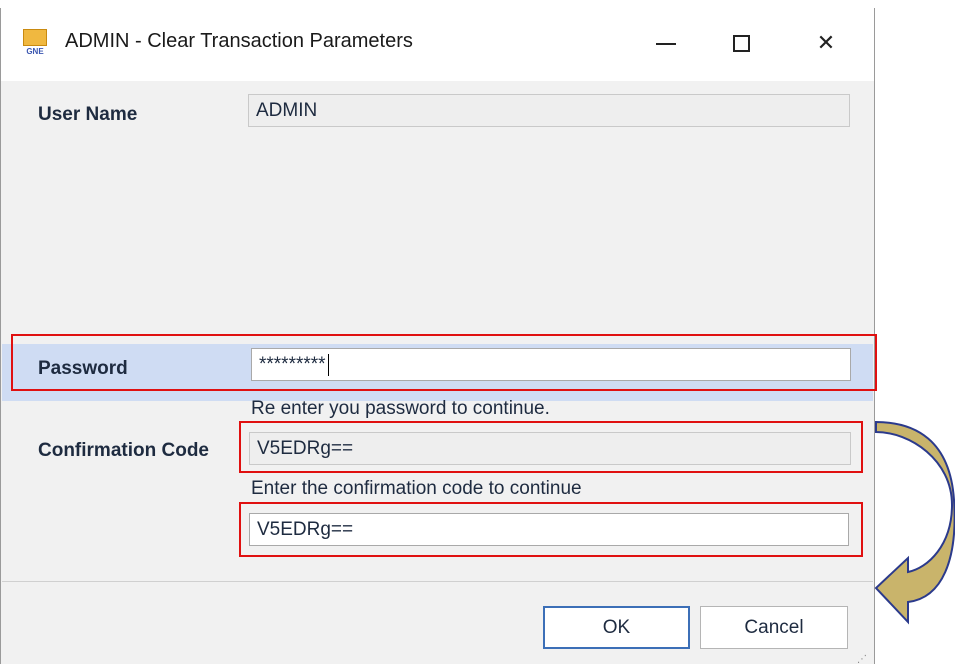 The height and width of the screenshot is (664, 955). I want to click on password-hint: Re enter you password to continue., so click(400, 408).